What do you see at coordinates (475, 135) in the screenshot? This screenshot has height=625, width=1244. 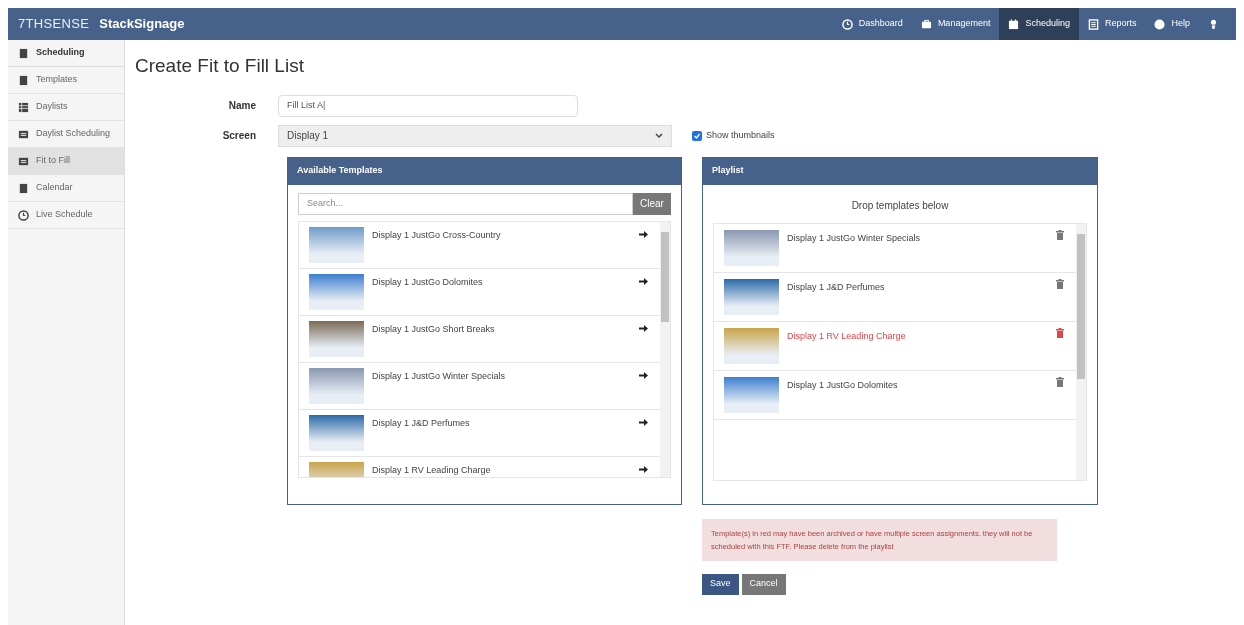 I see `screen-select: Display 1` at bounding box center [475, 135].